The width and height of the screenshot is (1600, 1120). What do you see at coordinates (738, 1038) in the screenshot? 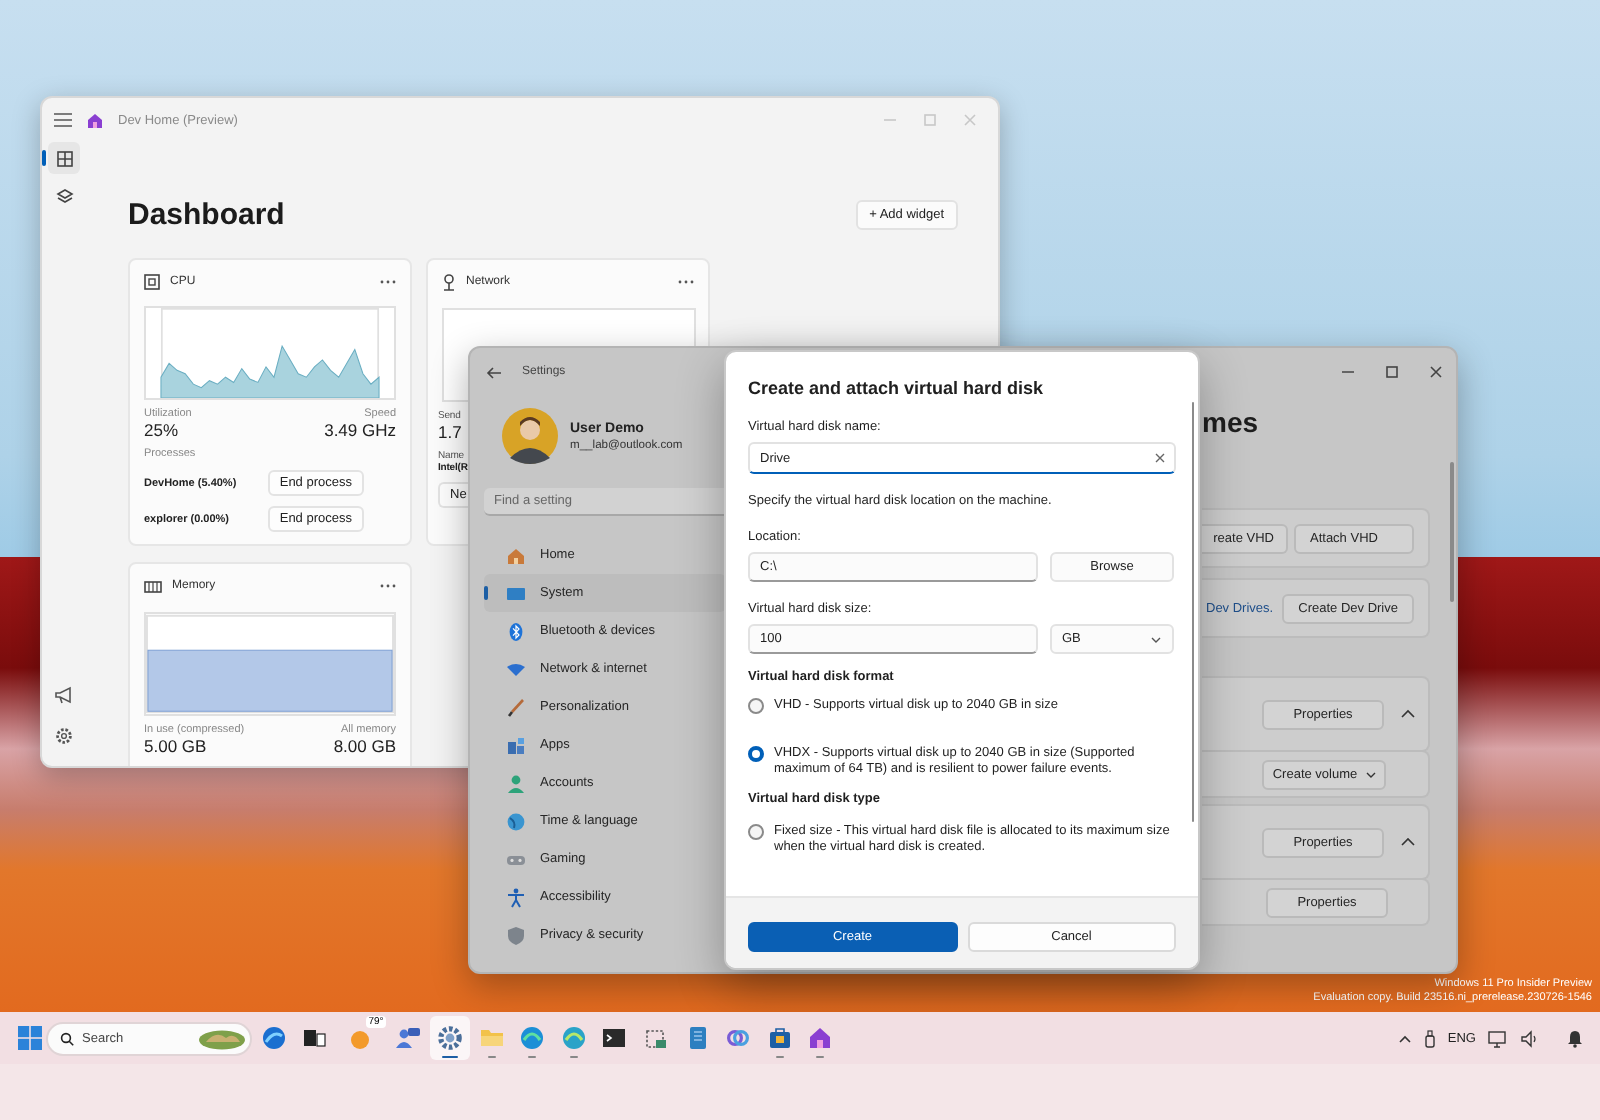
I see `knot-icon` at bounding box center [738, 1038].